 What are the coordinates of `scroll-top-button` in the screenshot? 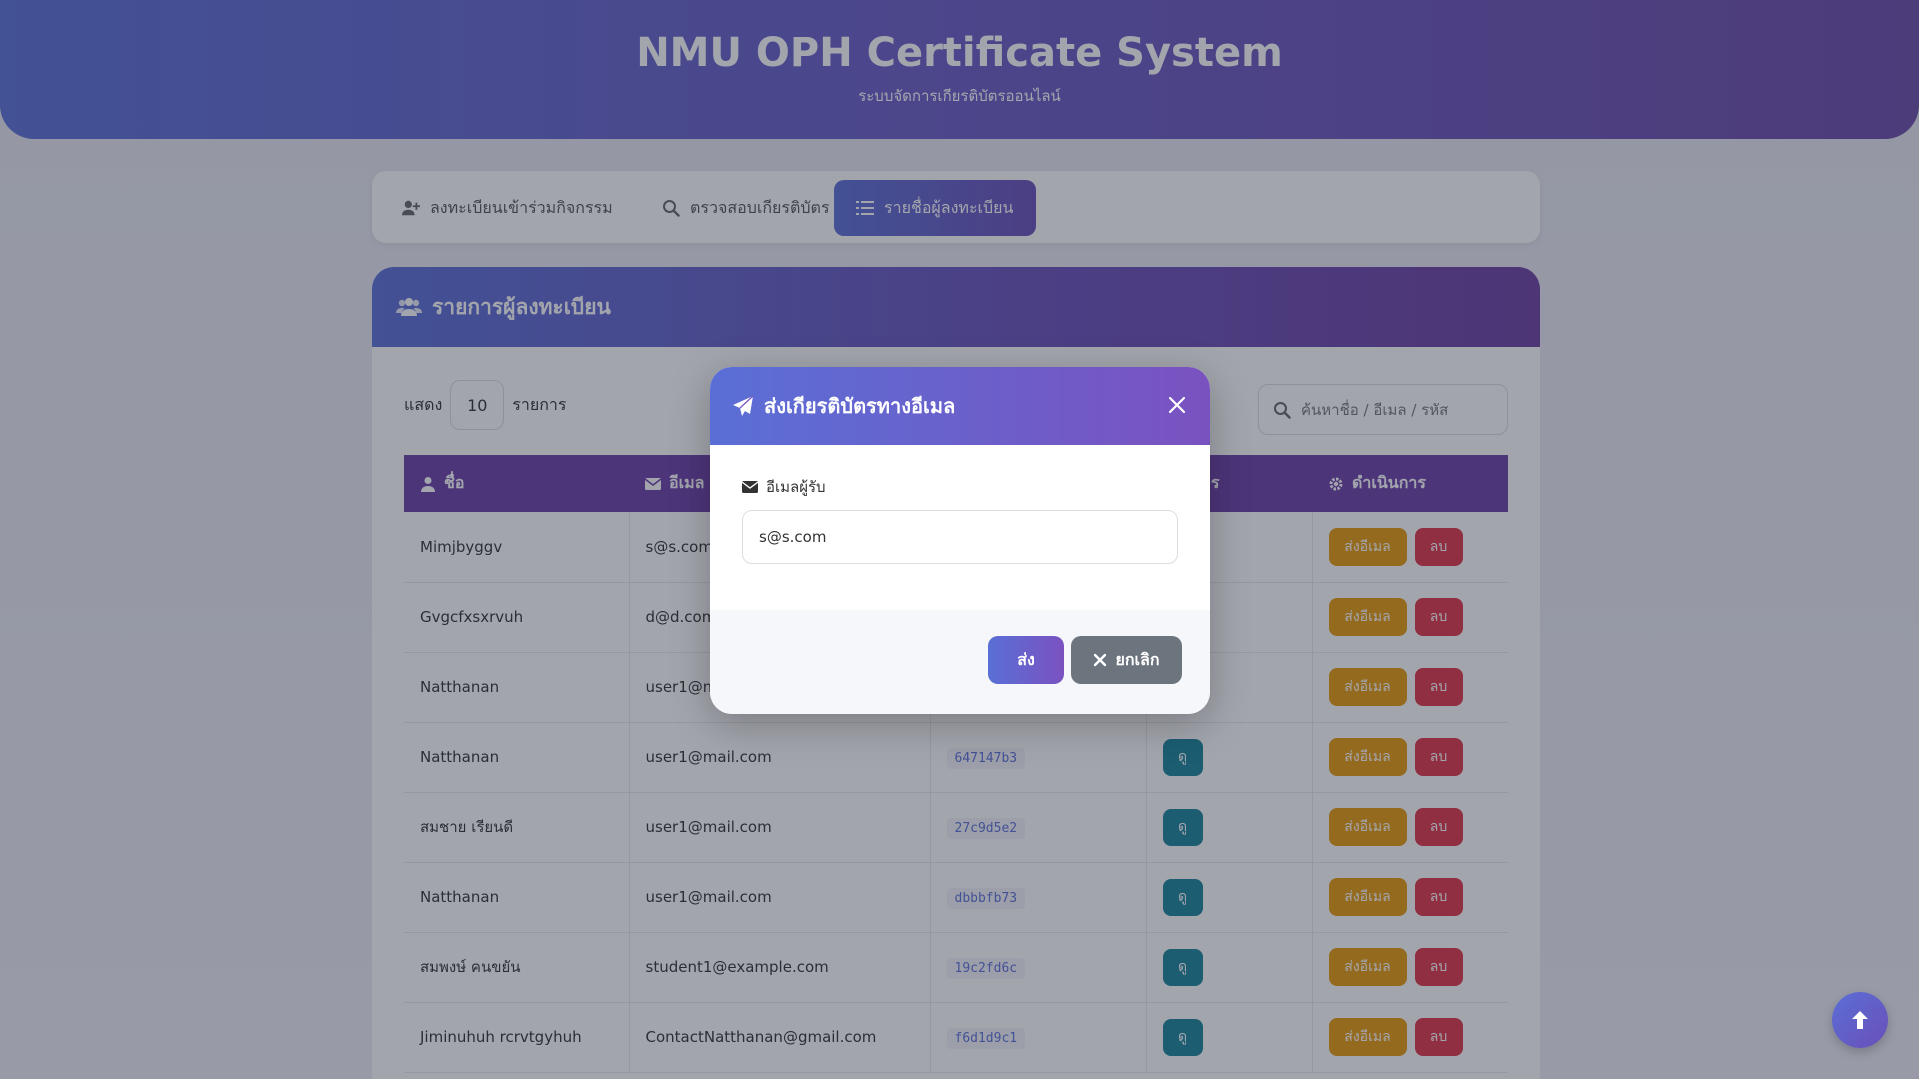 It's located at (1860, 1020).